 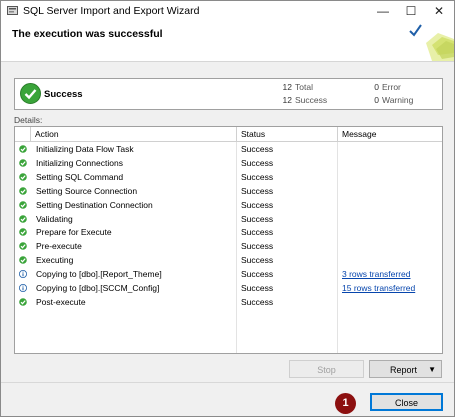 What do you see at coordinates (74, 232) in the screenshot?
I see `action-cell: Prepare for Execute` at bounding box center [74, 232].